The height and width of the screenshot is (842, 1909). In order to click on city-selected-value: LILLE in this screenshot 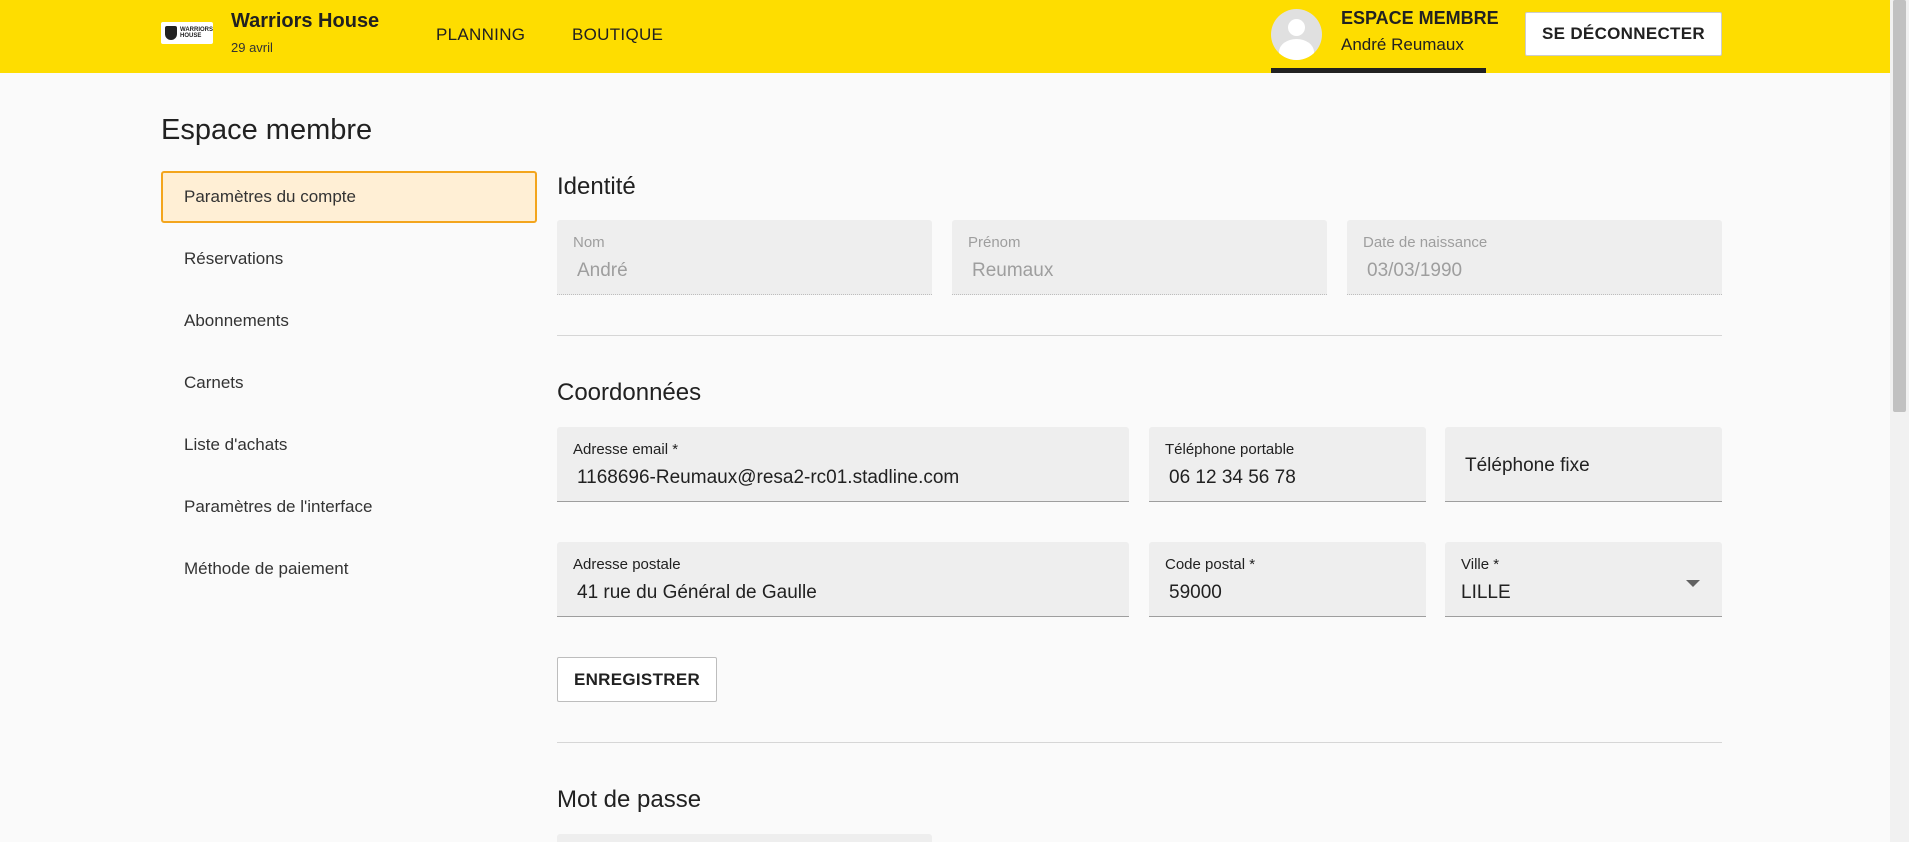, I will do `click(1486, 592)`.